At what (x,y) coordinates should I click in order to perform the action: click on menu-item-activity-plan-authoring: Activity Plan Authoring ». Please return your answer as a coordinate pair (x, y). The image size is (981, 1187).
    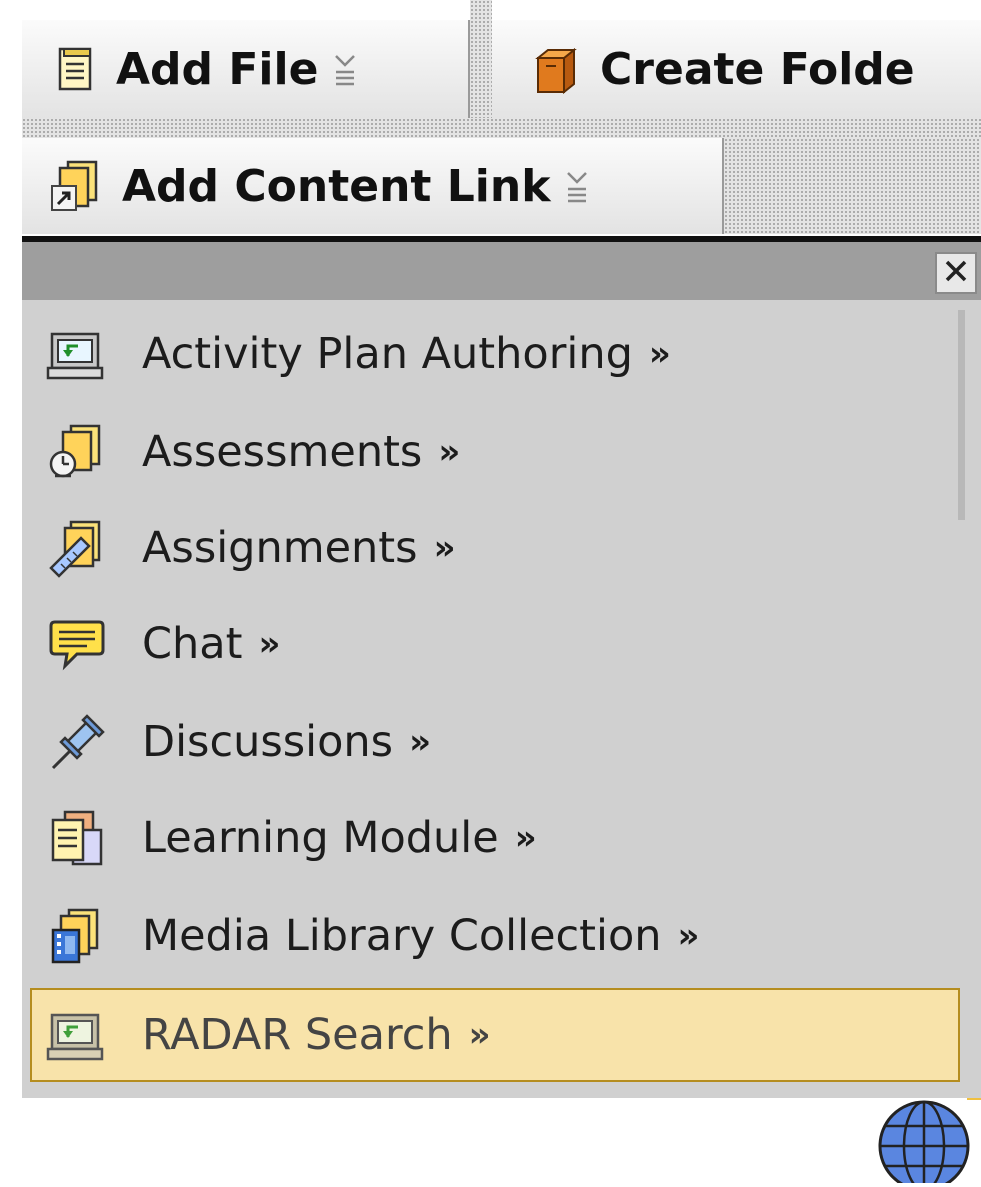
    Looking at the image, I should click on (491, 354).